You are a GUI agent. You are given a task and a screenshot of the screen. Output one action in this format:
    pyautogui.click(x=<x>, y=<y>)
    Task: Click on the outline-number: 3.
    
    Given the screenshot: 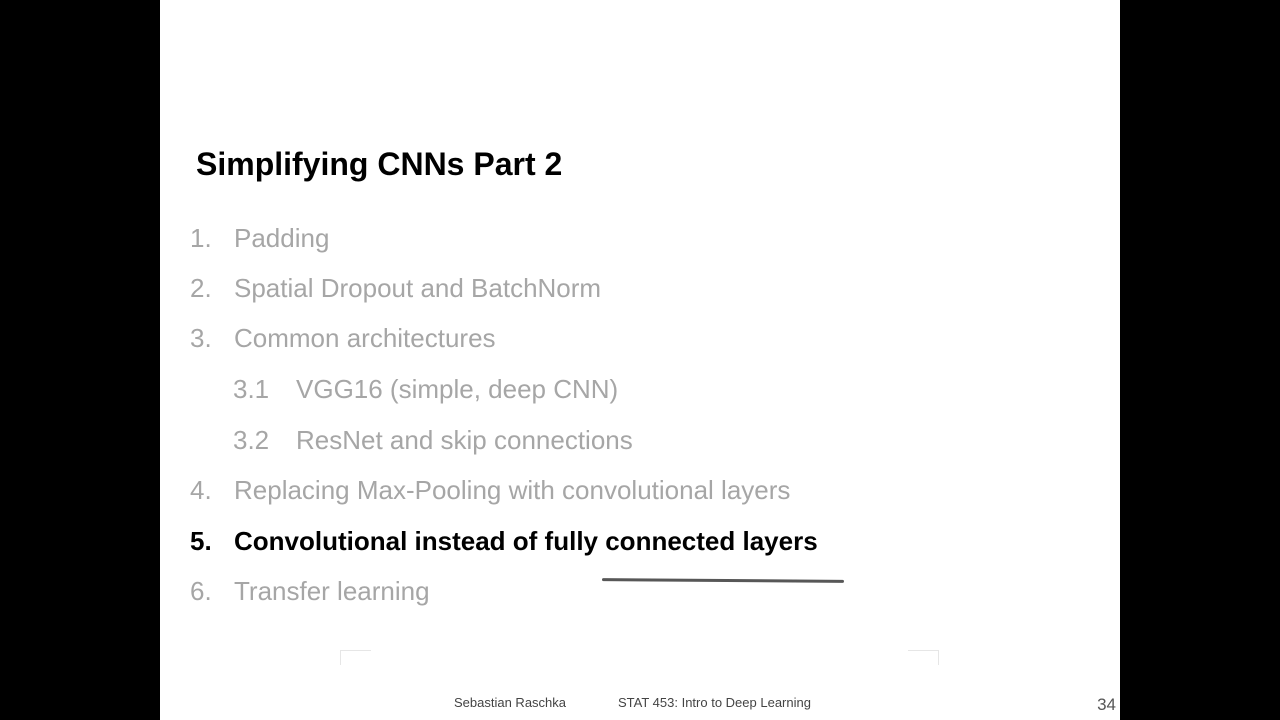 What is the action you would take?
    pyautogui.click(x=201, y=338)
    